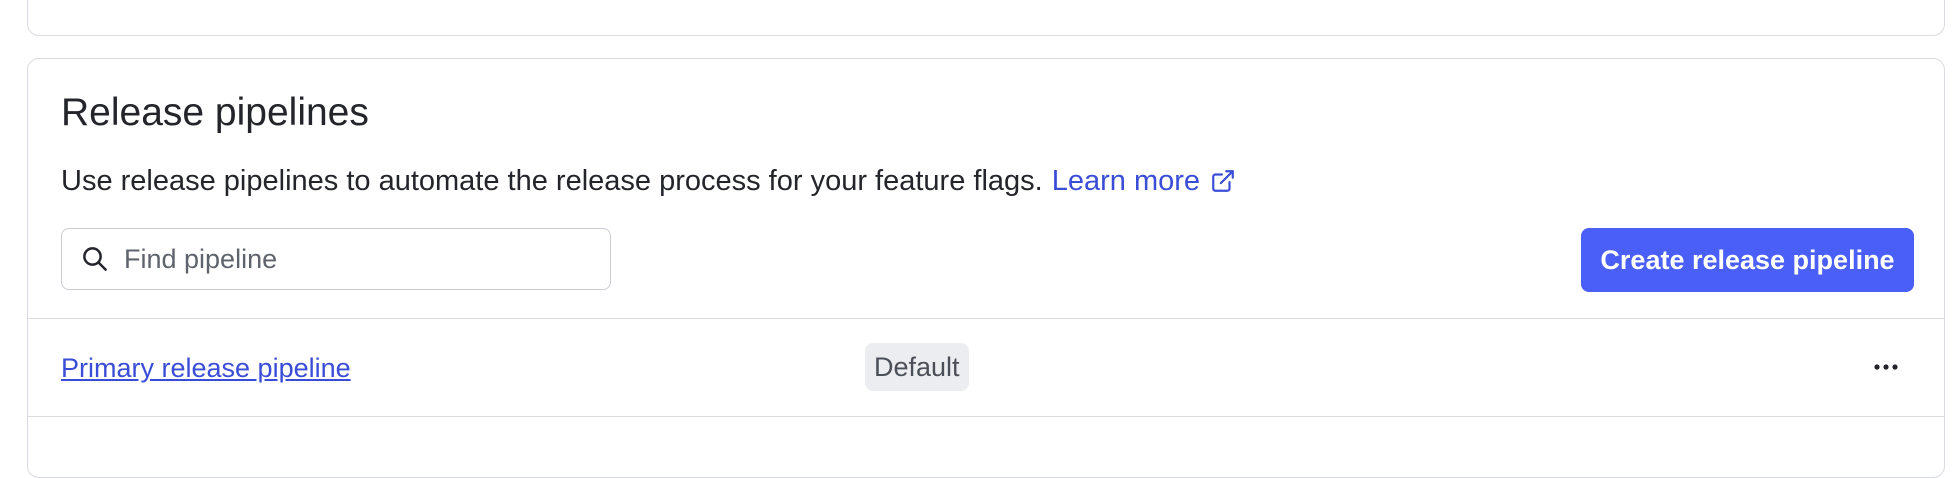 This screenshot has width=1954, height=478. I want to click on previous-section-card, so click(986, 18).